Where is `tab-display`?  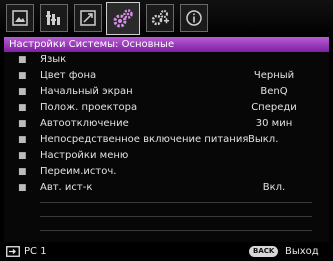 tab-display is located at coordinates (20, 18).